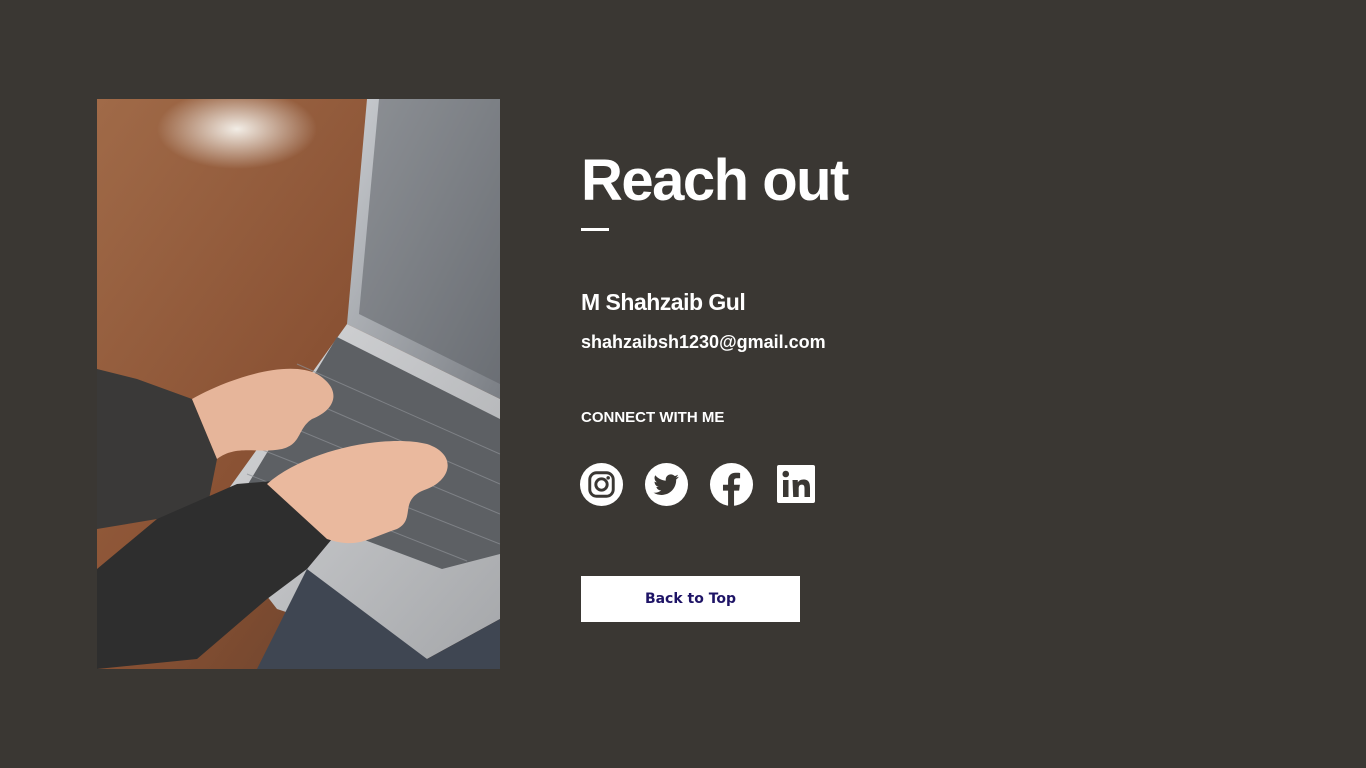 The image size is (1366, 768). What do you see at coordinates (703, 342) in the screenshot?
I see `contact-email: shahzaibsh1230@gmail.com` at bounding box center [703, 342].